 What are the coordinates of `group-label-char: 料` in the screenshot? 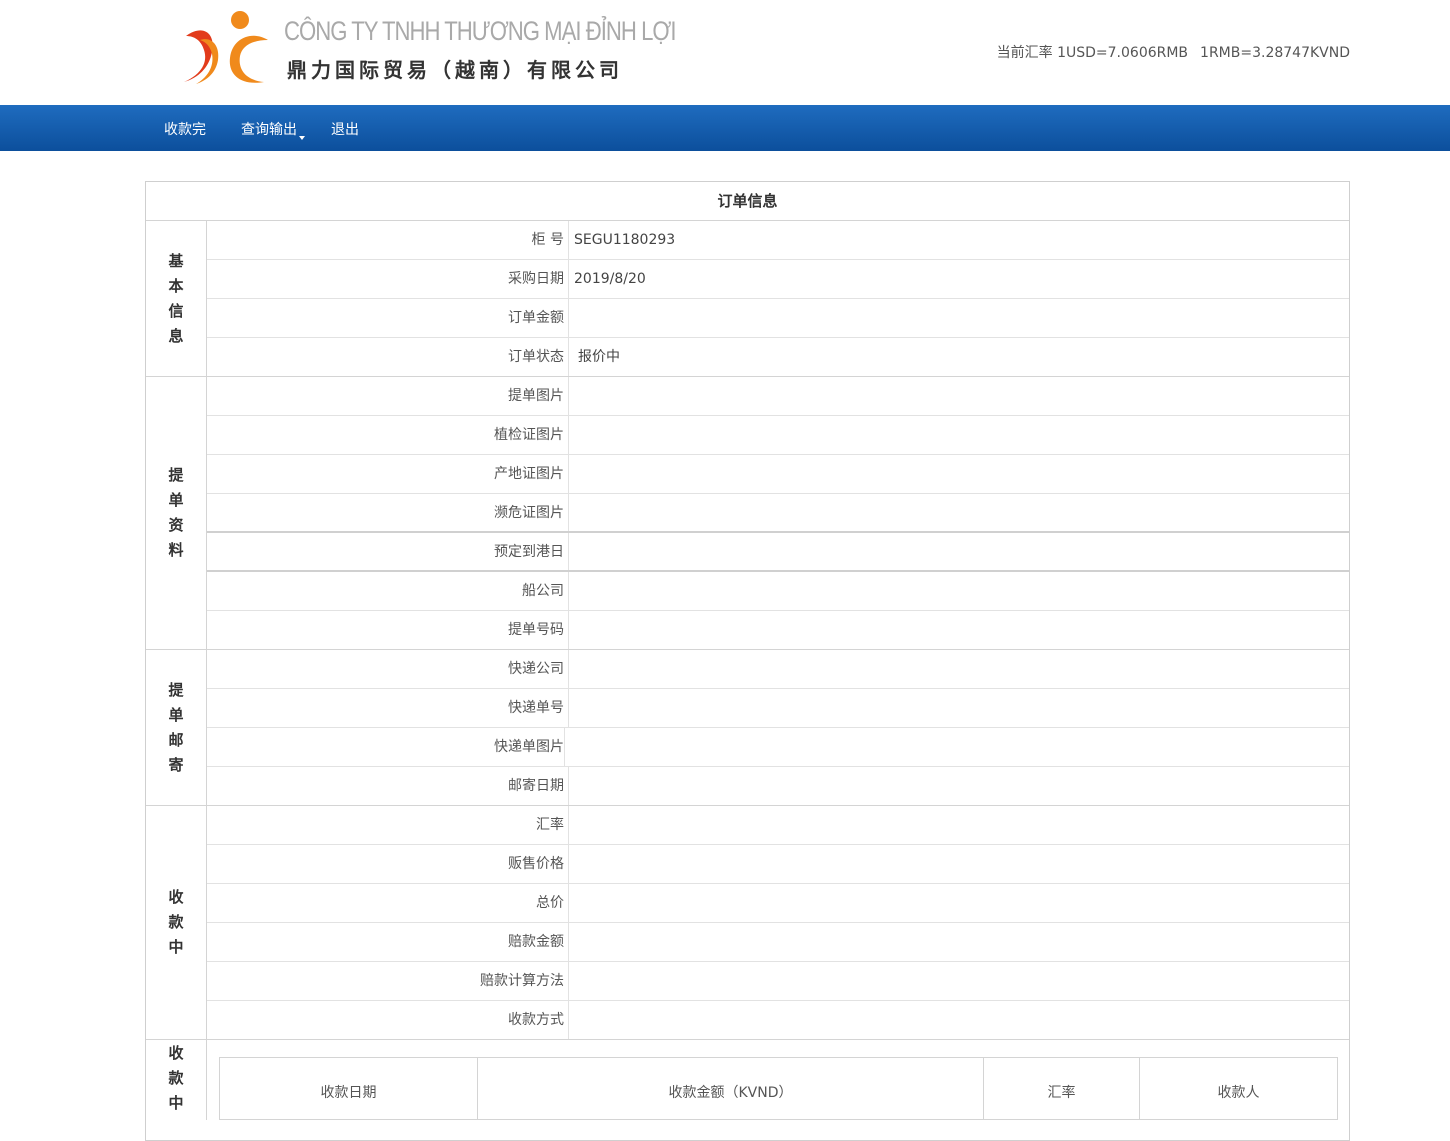 It's located at (176, 550).